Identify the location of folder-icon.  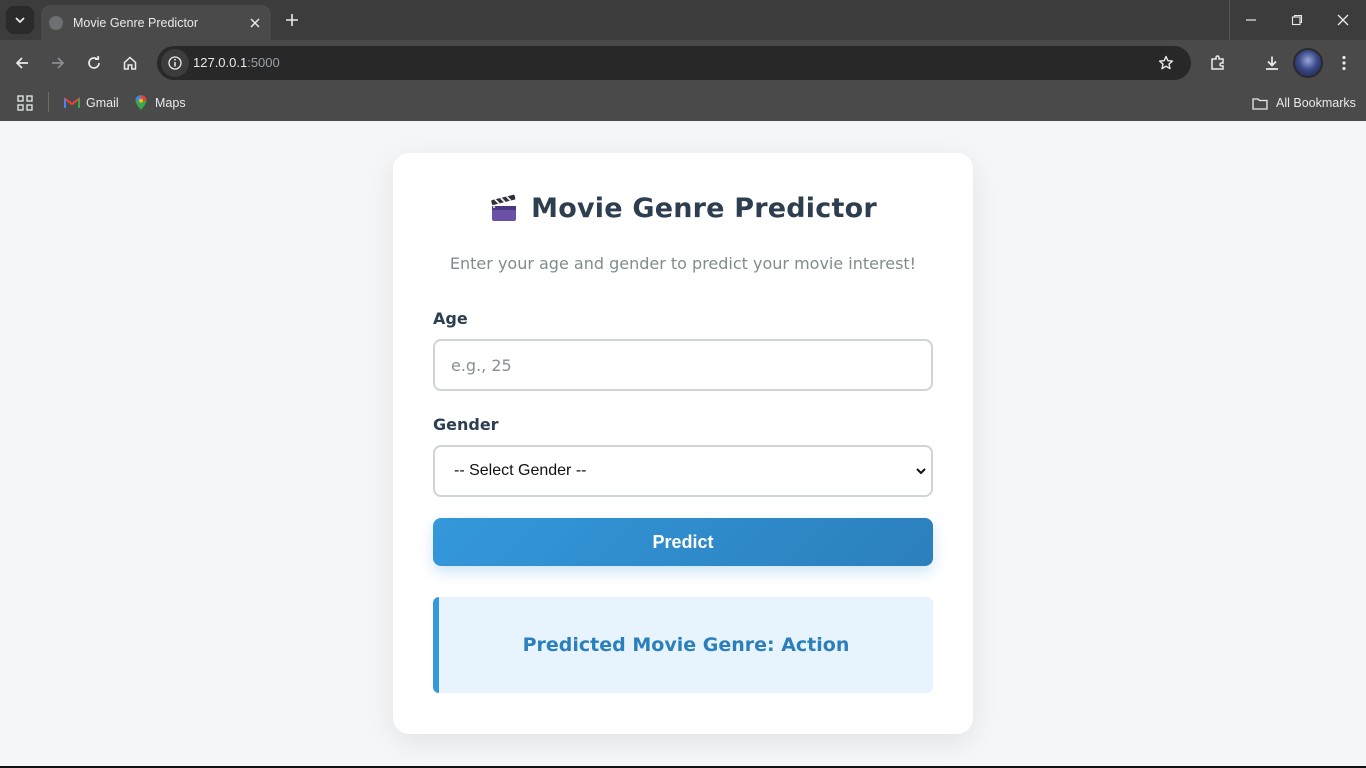
(1260, 103).